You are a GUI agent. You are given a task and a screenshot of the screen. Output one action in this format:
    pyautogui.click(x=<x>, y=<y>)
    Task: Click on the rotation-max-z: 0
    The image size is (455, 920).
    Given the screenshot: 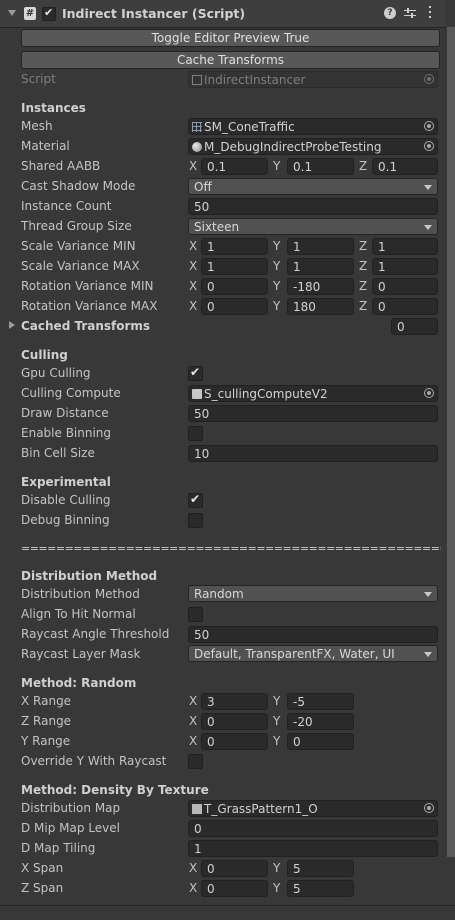 What is the action you would take?
    pyautogui.click(x=405, y=306)
    